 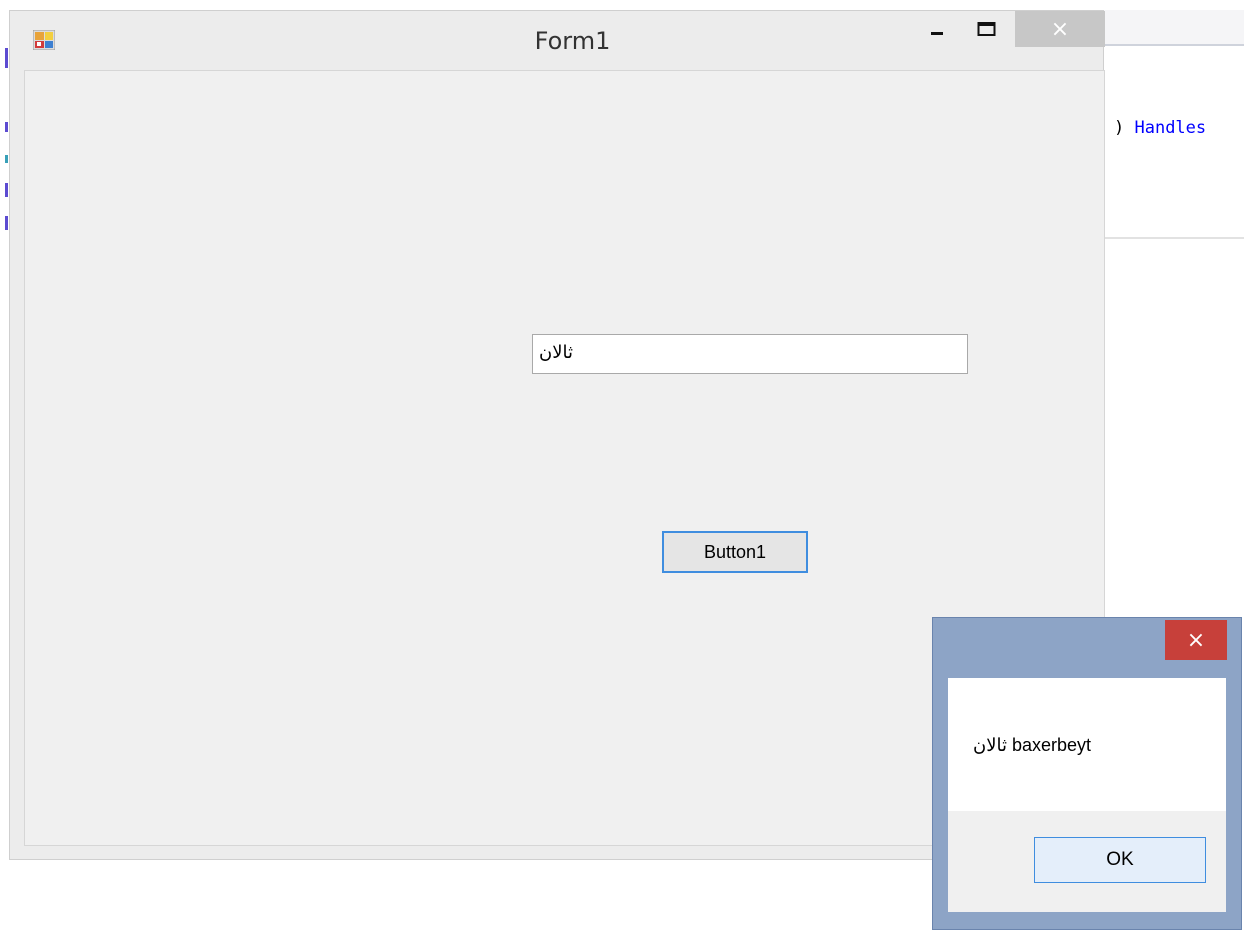 I want to click on minimize-icon, so click(x=937, y=33).